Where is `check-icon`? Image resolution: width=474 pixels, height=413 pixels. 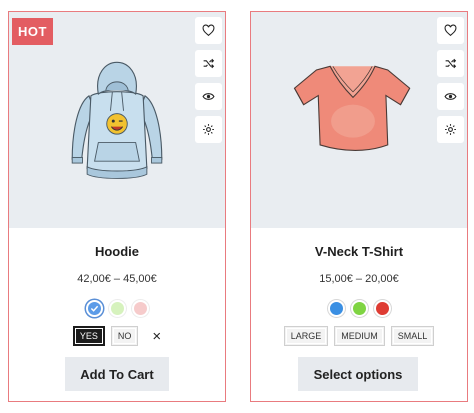
check-icon is located at coordinates (94, 308).